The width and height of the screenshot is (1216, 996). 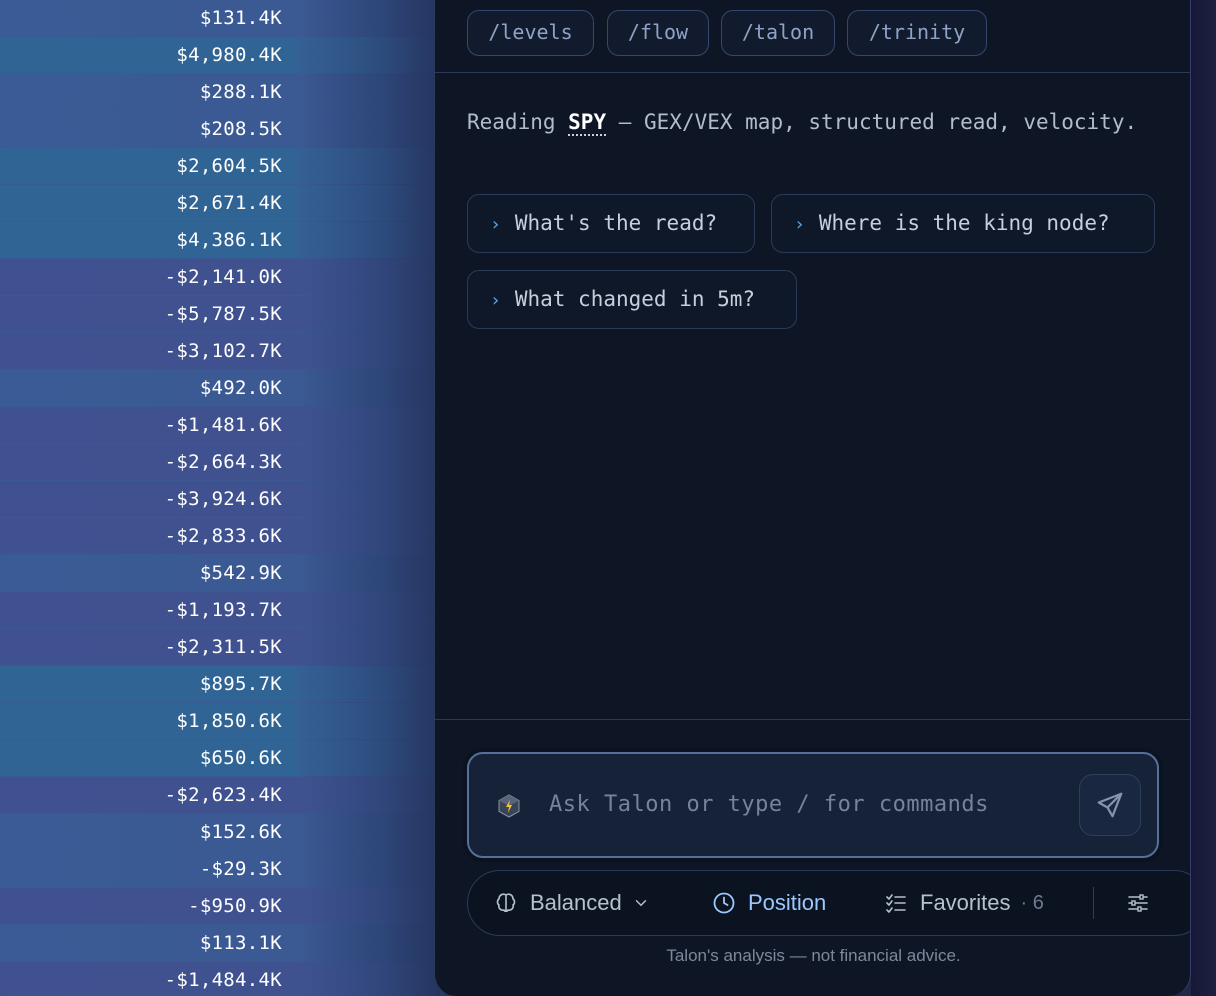 I want to click on window-edge, so click(x=1203, y=498).